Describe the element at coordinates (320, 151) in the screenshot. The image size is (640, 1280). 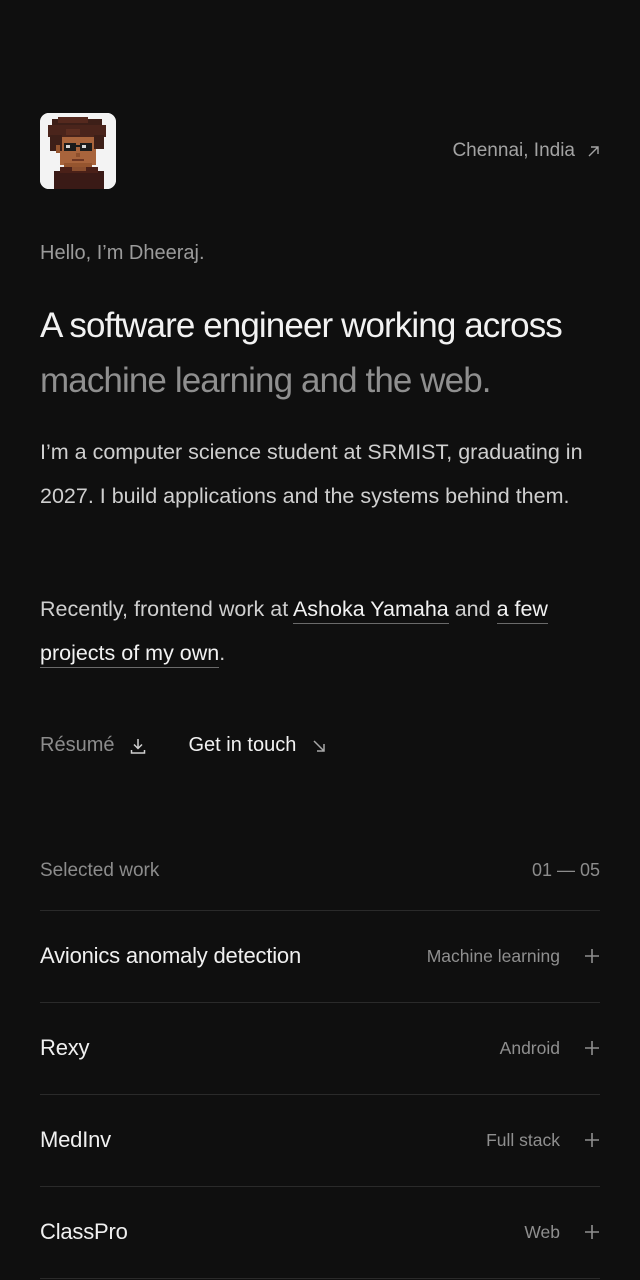
I see `header: Chennai, India` at that location.